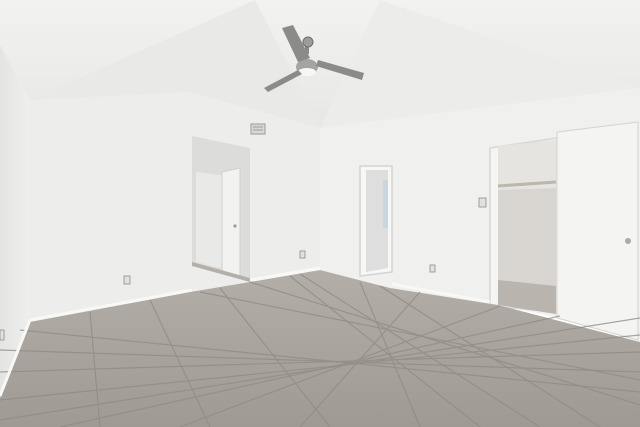 This screenshot has width=640, height=427. Describe the element at coordinates (231, 223) in the screenshot. I see `hallway-door` at that location.